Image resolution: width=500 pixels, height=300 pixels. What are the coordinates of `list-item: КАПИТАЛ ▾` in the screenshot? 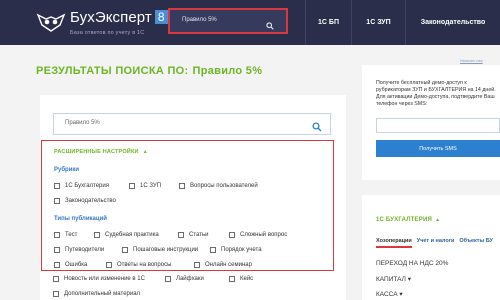 It's located at (412, 282).